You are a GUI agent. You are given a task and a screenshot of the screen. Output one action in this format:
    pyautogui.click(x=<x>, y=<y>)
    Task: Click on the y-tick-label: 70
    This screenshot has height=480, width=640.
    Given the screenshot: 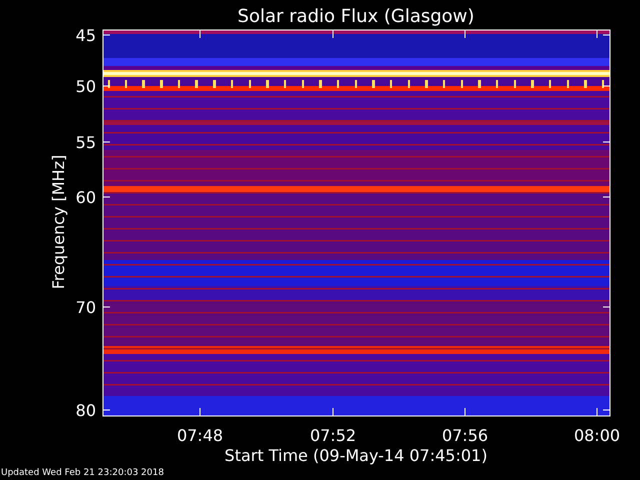 What is the action you would take?
    pyautogui.click(x=86, y=307)
    